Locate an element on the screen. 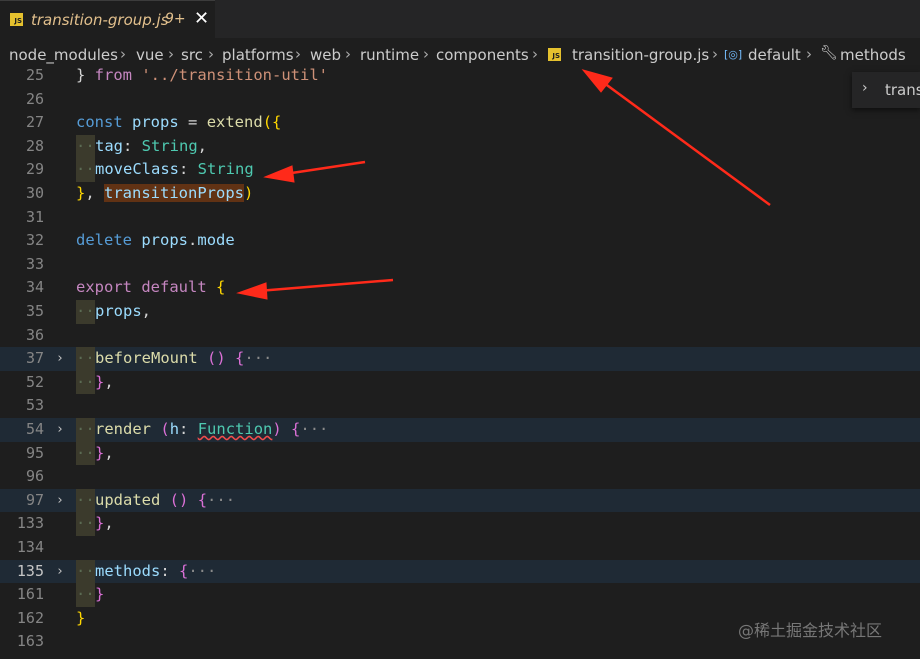  breadcrumb-item-src: src is located at coordinates (192, 55).